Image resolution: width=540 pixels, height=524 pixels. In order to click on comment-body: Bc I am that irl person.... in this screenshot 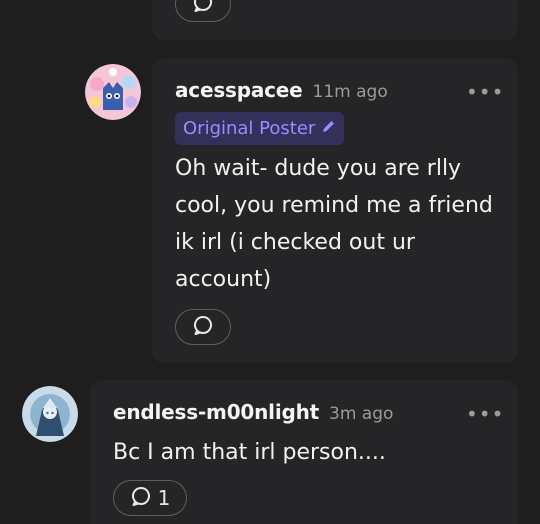, I will do `click(249, 452)`.